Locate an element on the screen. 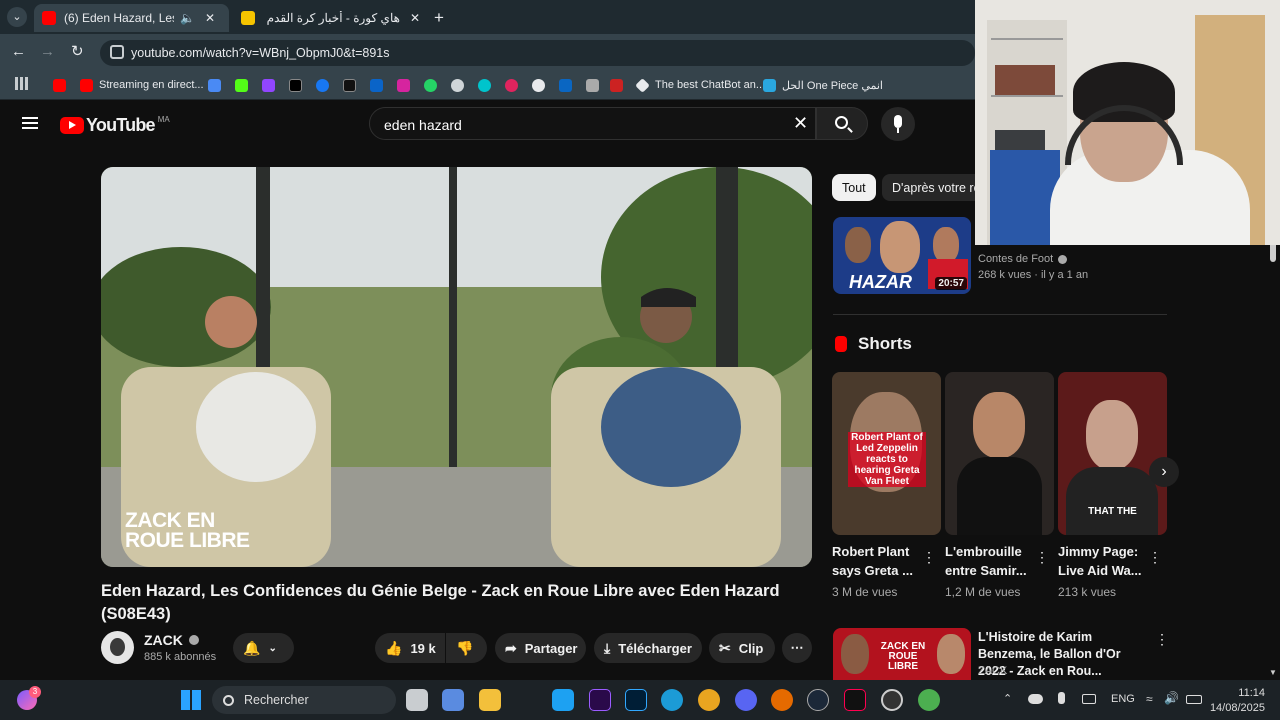 The height and width of the screenshot is (720, 1280). clock-date: 14/08/2025 is located at coordinates (1235, 708).